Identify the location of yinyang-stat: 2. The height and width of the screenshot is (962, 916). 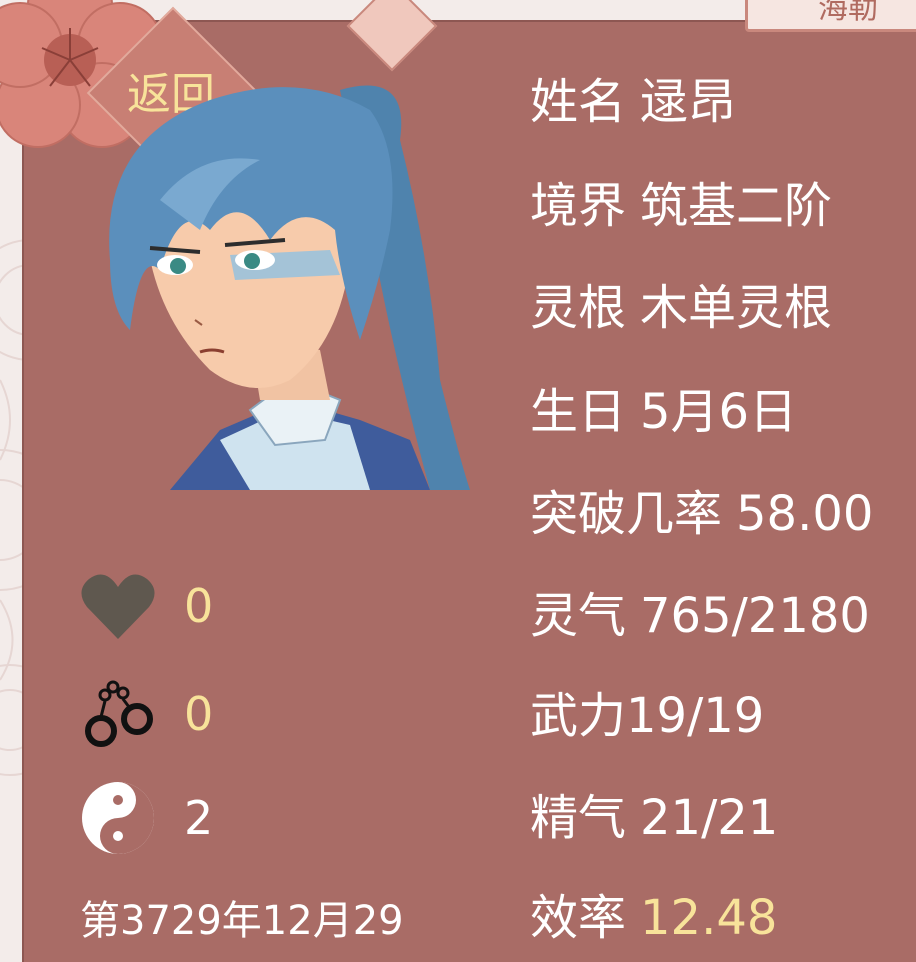
(146, 818).